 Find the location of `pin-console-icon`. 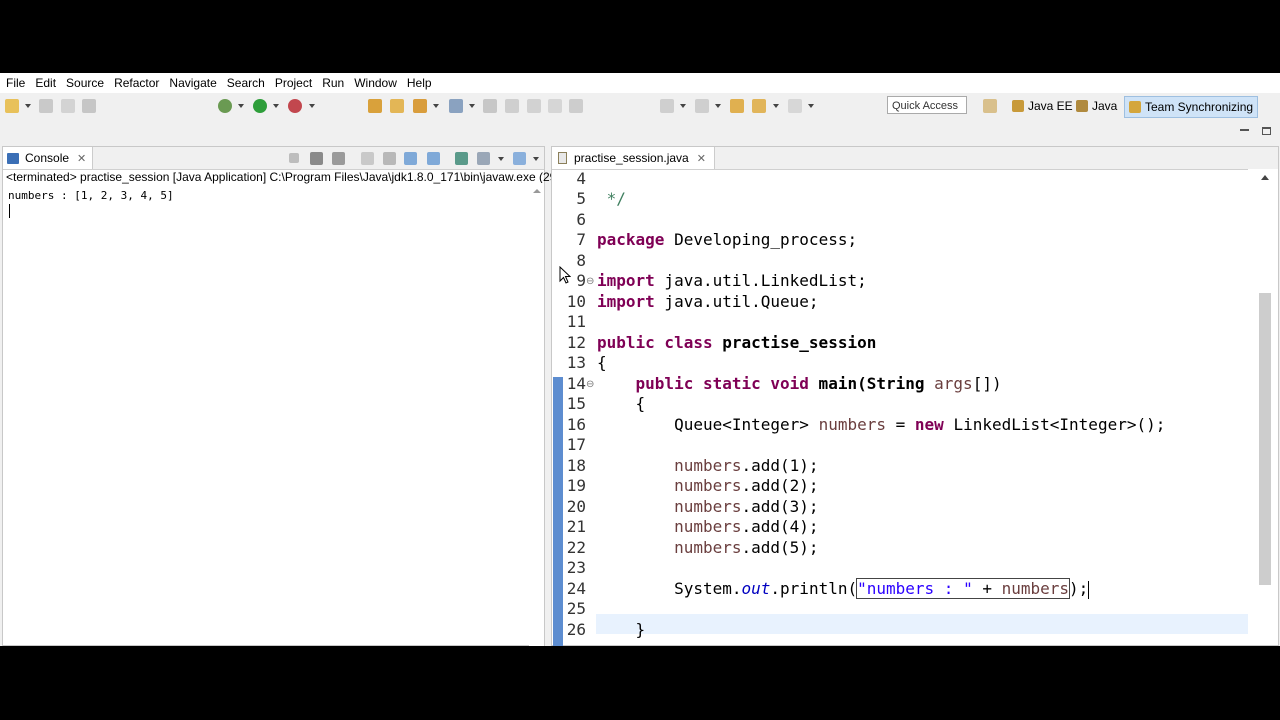

pin-console-icon is located at coordinates (461, 158).